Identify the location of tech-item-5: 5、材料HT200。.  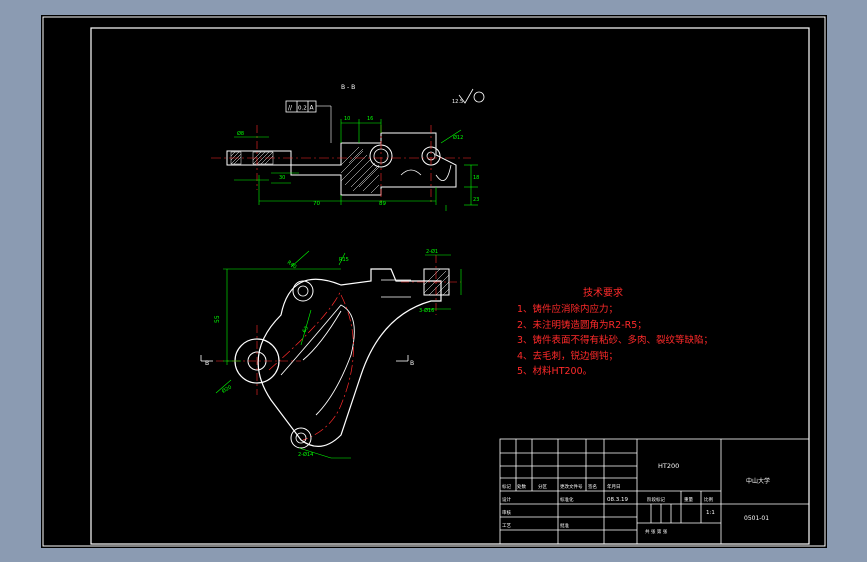
(554, 371).